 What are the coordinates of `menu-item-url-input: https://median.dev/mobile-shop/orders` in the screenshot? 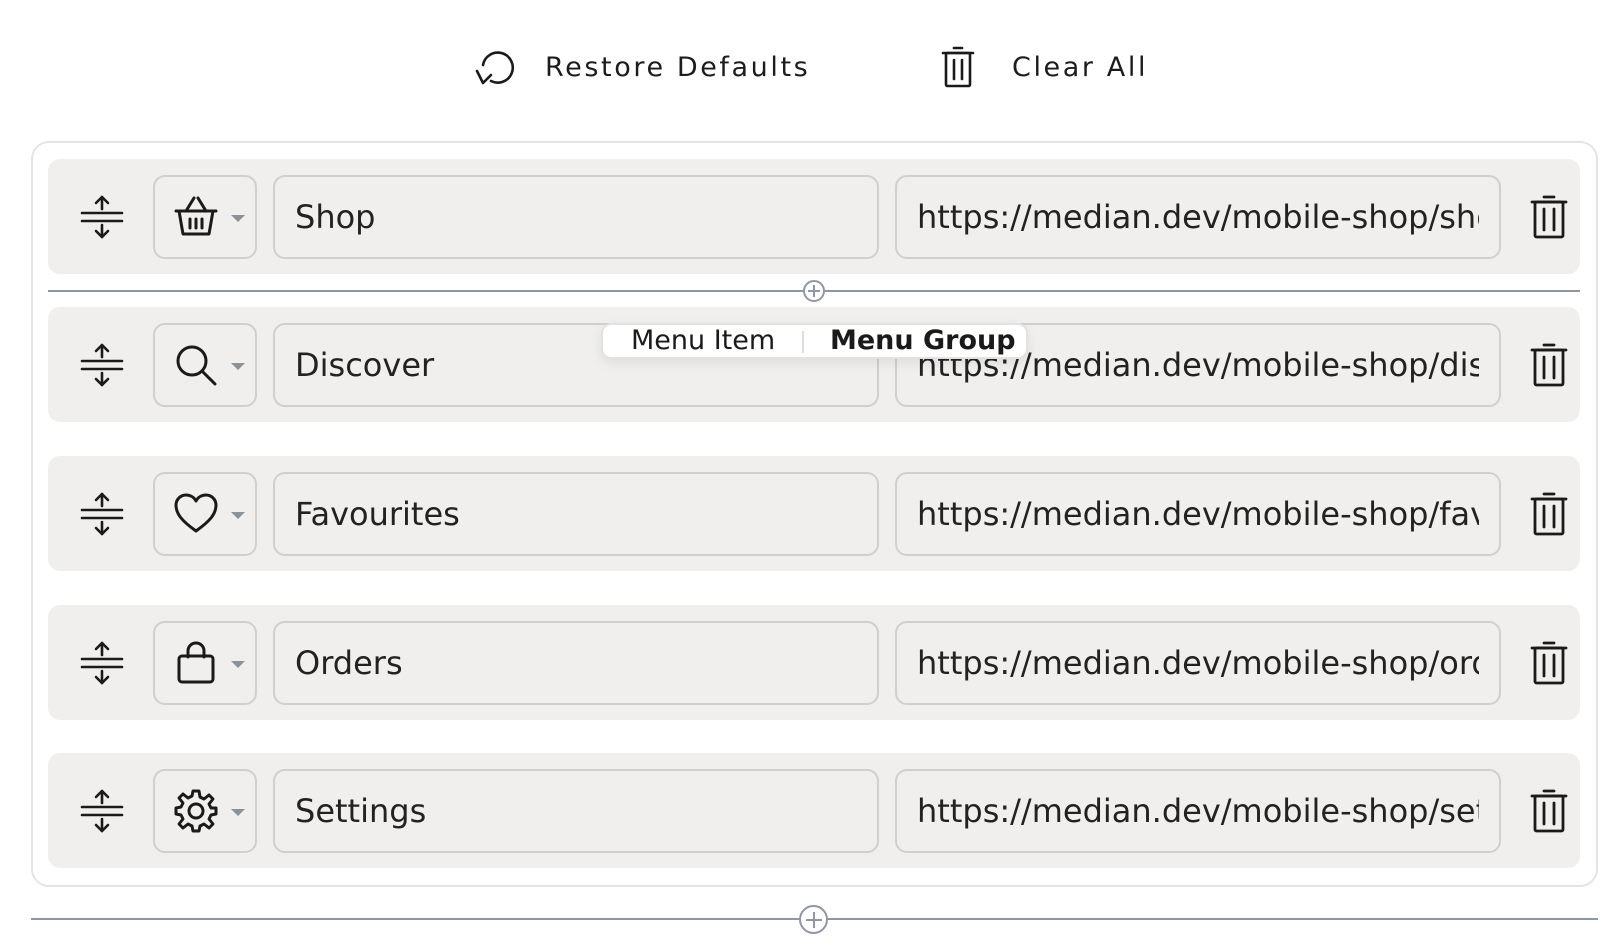 It's located at (1198, 663).